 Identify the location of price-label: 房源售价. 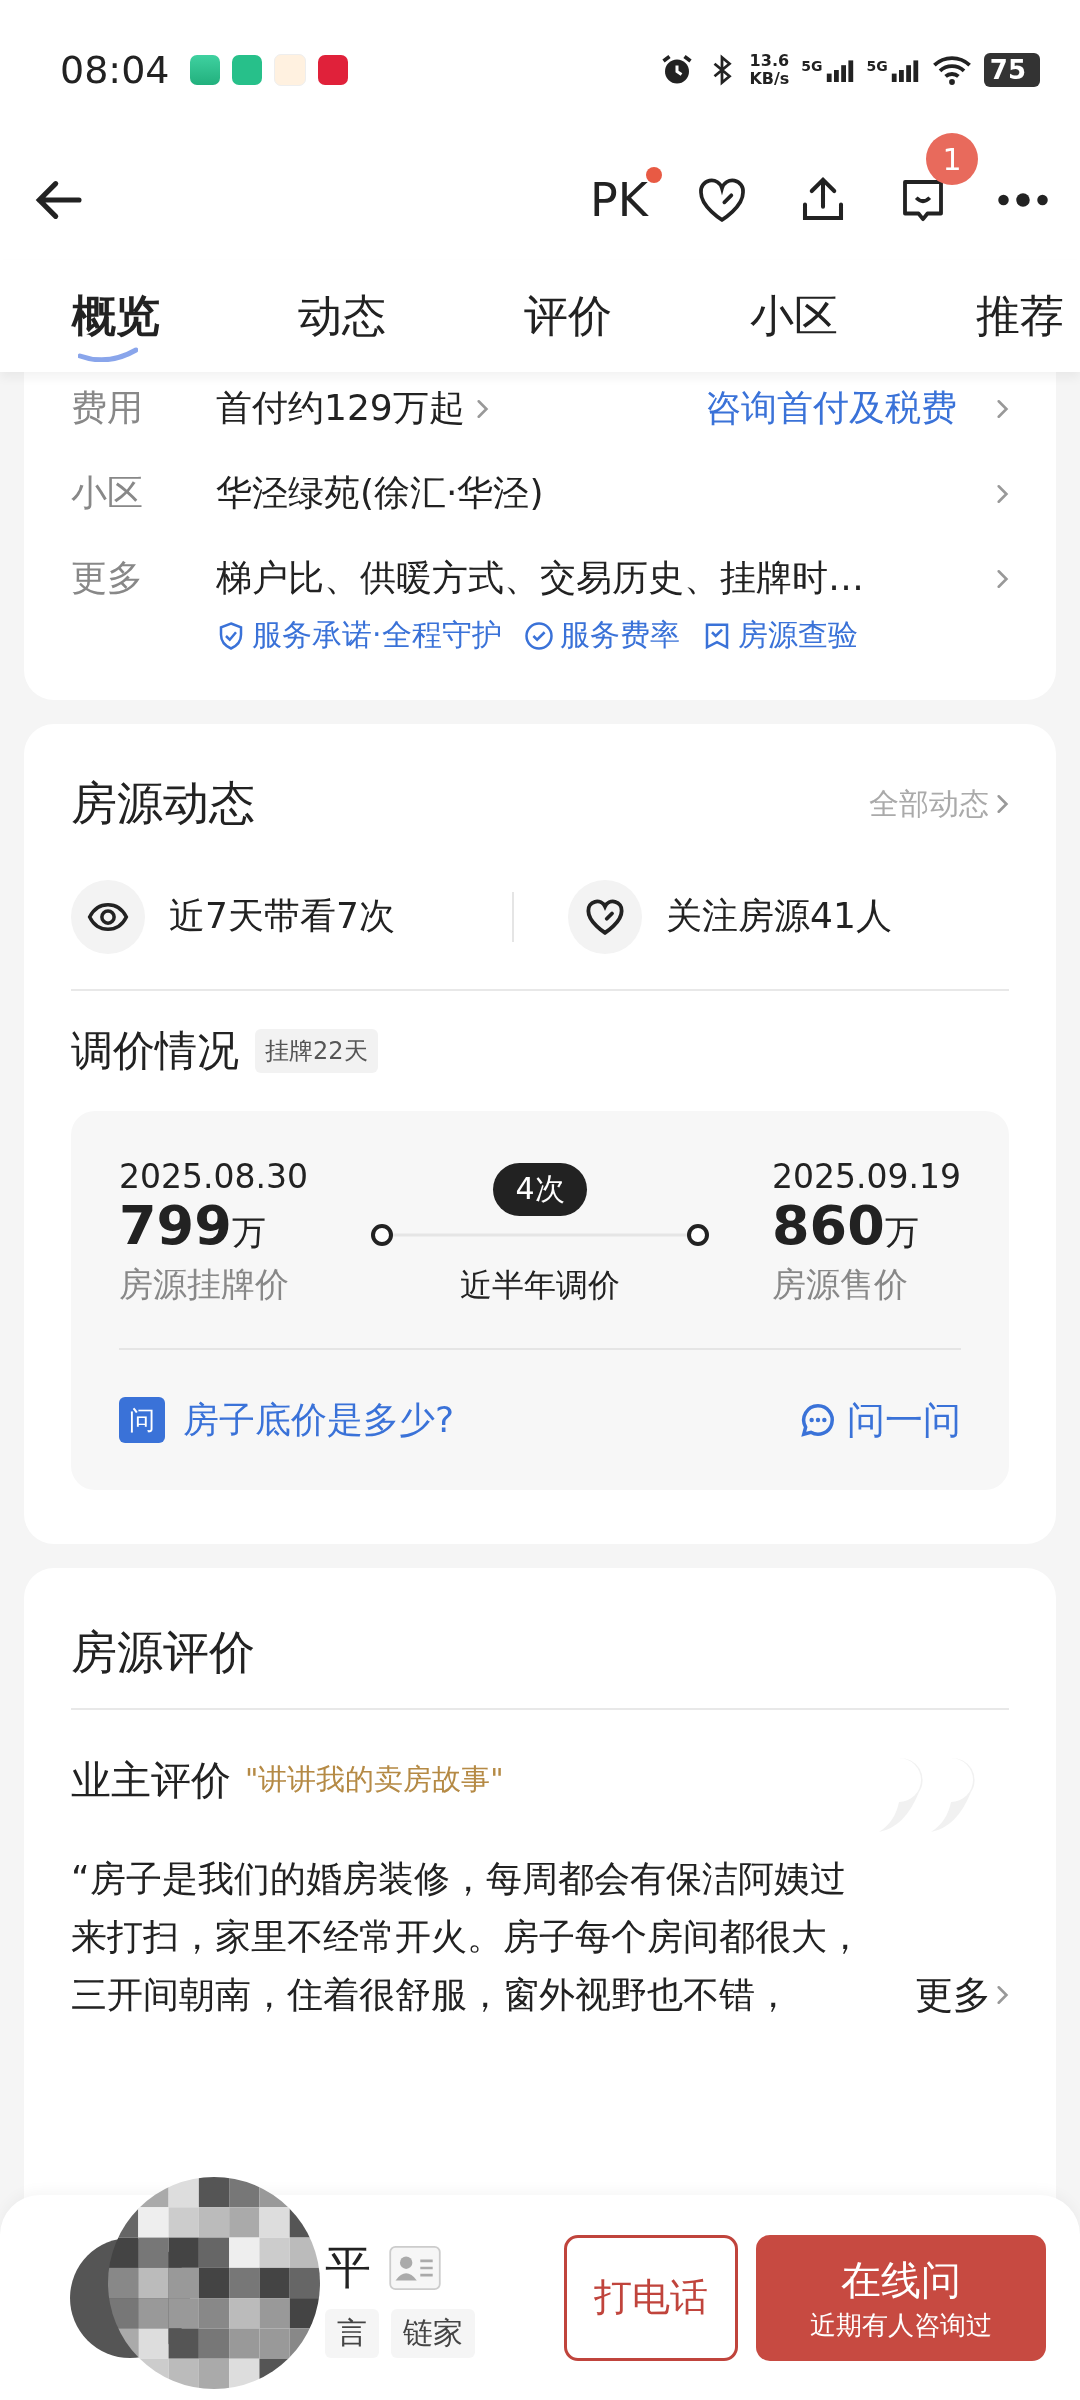
(841, 1284).